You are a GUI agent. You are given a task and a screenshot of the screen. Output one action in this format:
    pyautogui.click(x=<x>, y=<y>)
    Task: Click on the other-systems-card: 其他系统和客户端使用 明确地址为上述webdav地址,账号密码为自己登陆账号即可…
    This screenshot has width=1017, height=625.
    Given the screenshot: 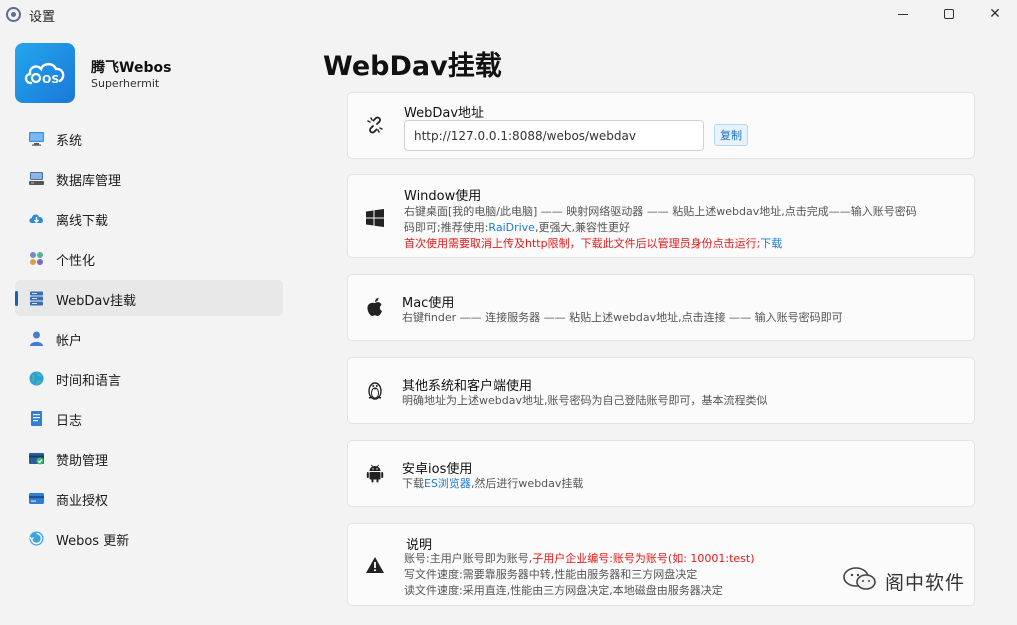 What is the action you would take?
    pyautogui.click(x=661, y=390)
    